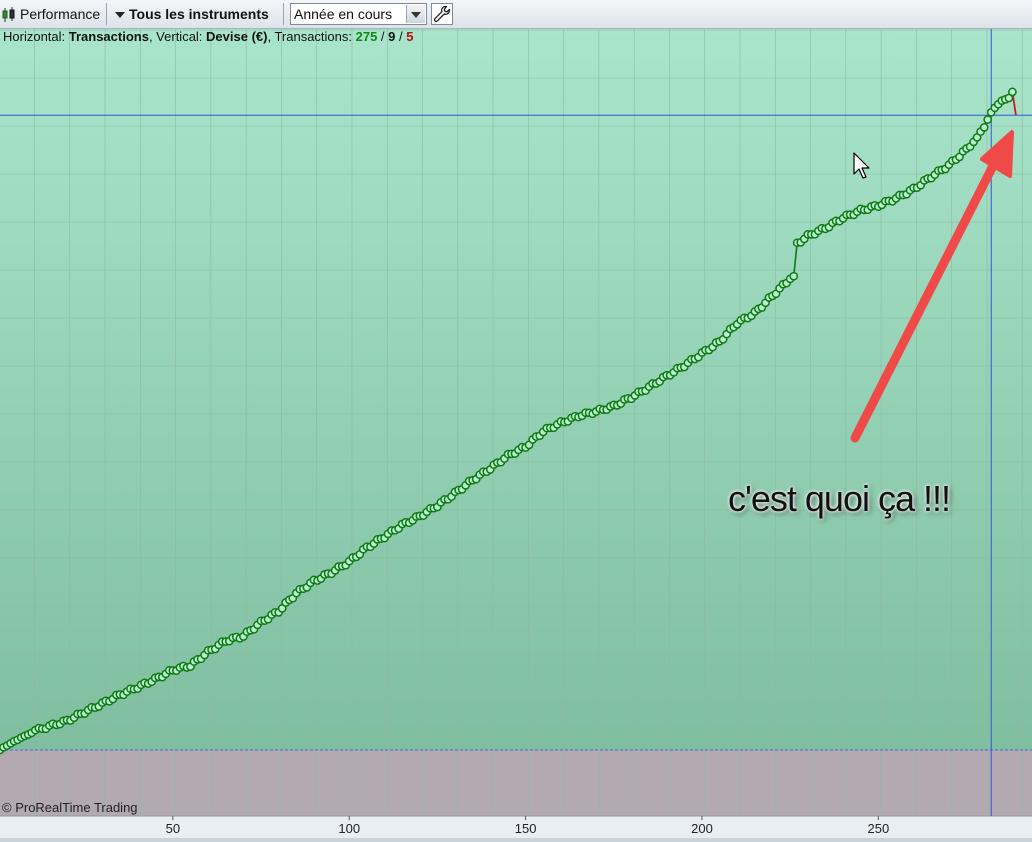  Describe the element at coordinates (8, 14) in the screenshot. I see `candlestick-icon` at that location.